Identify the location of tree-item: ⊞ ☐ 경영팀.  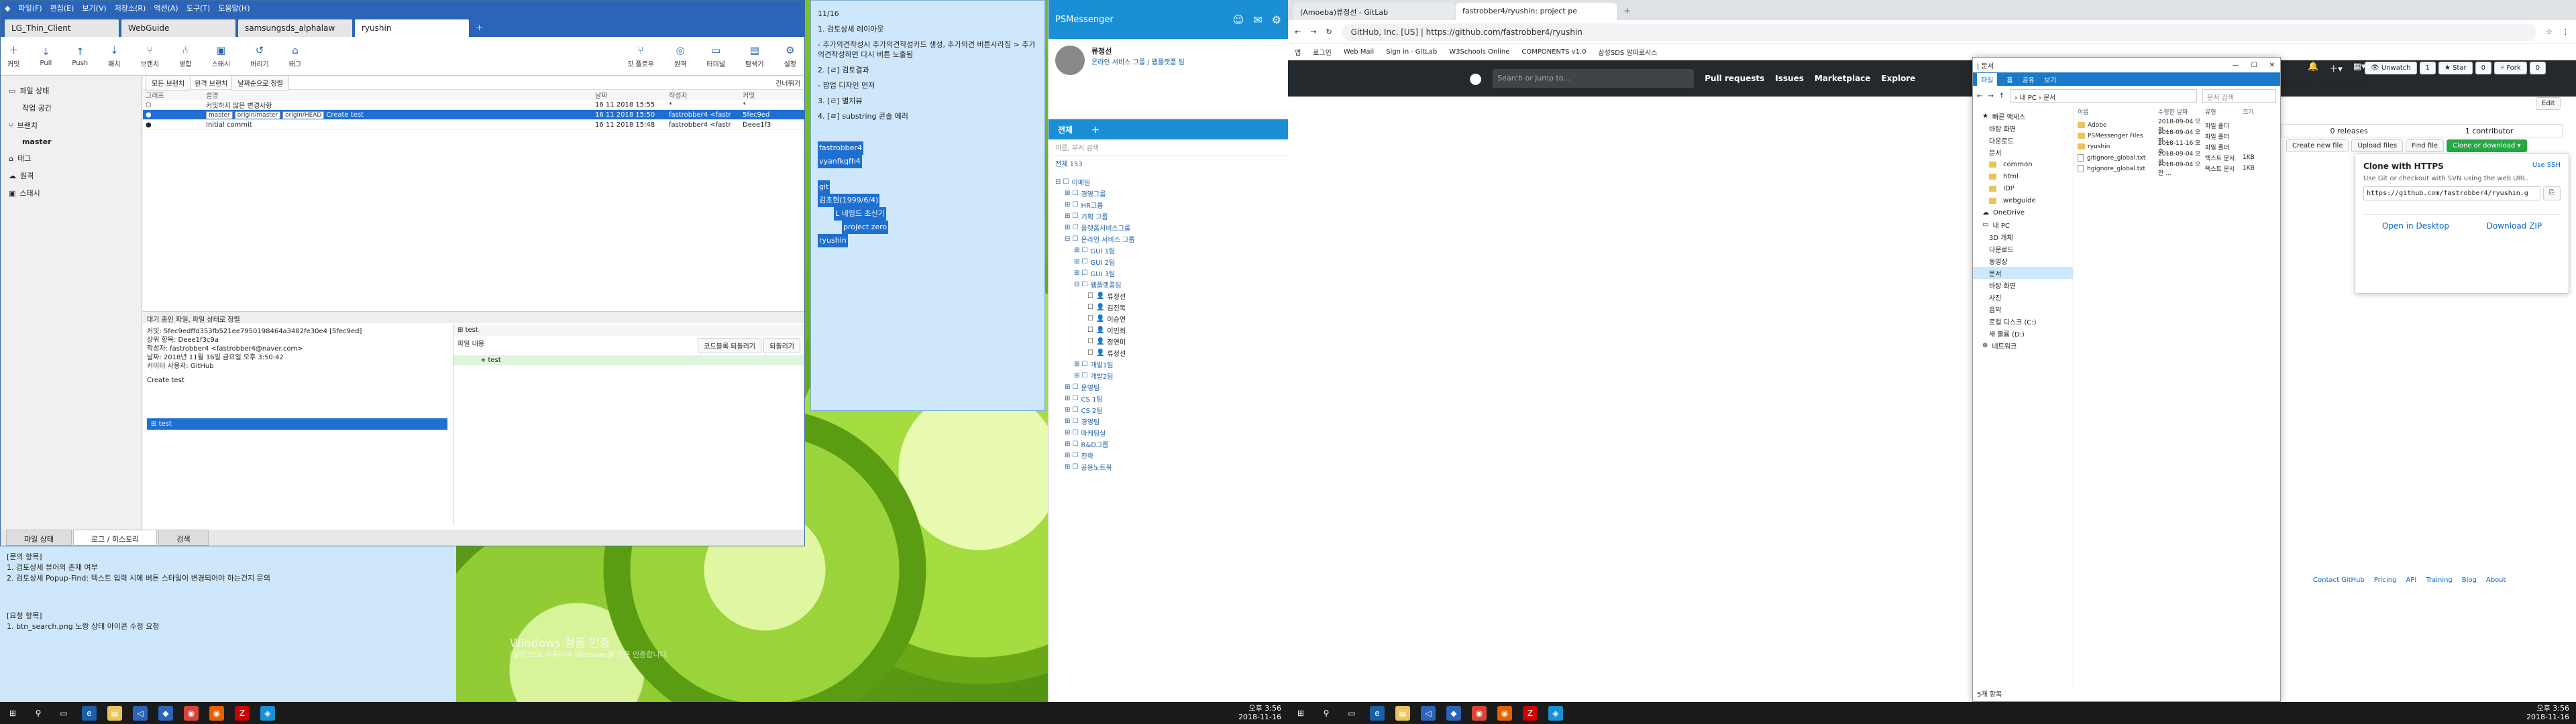
(1168, 421).